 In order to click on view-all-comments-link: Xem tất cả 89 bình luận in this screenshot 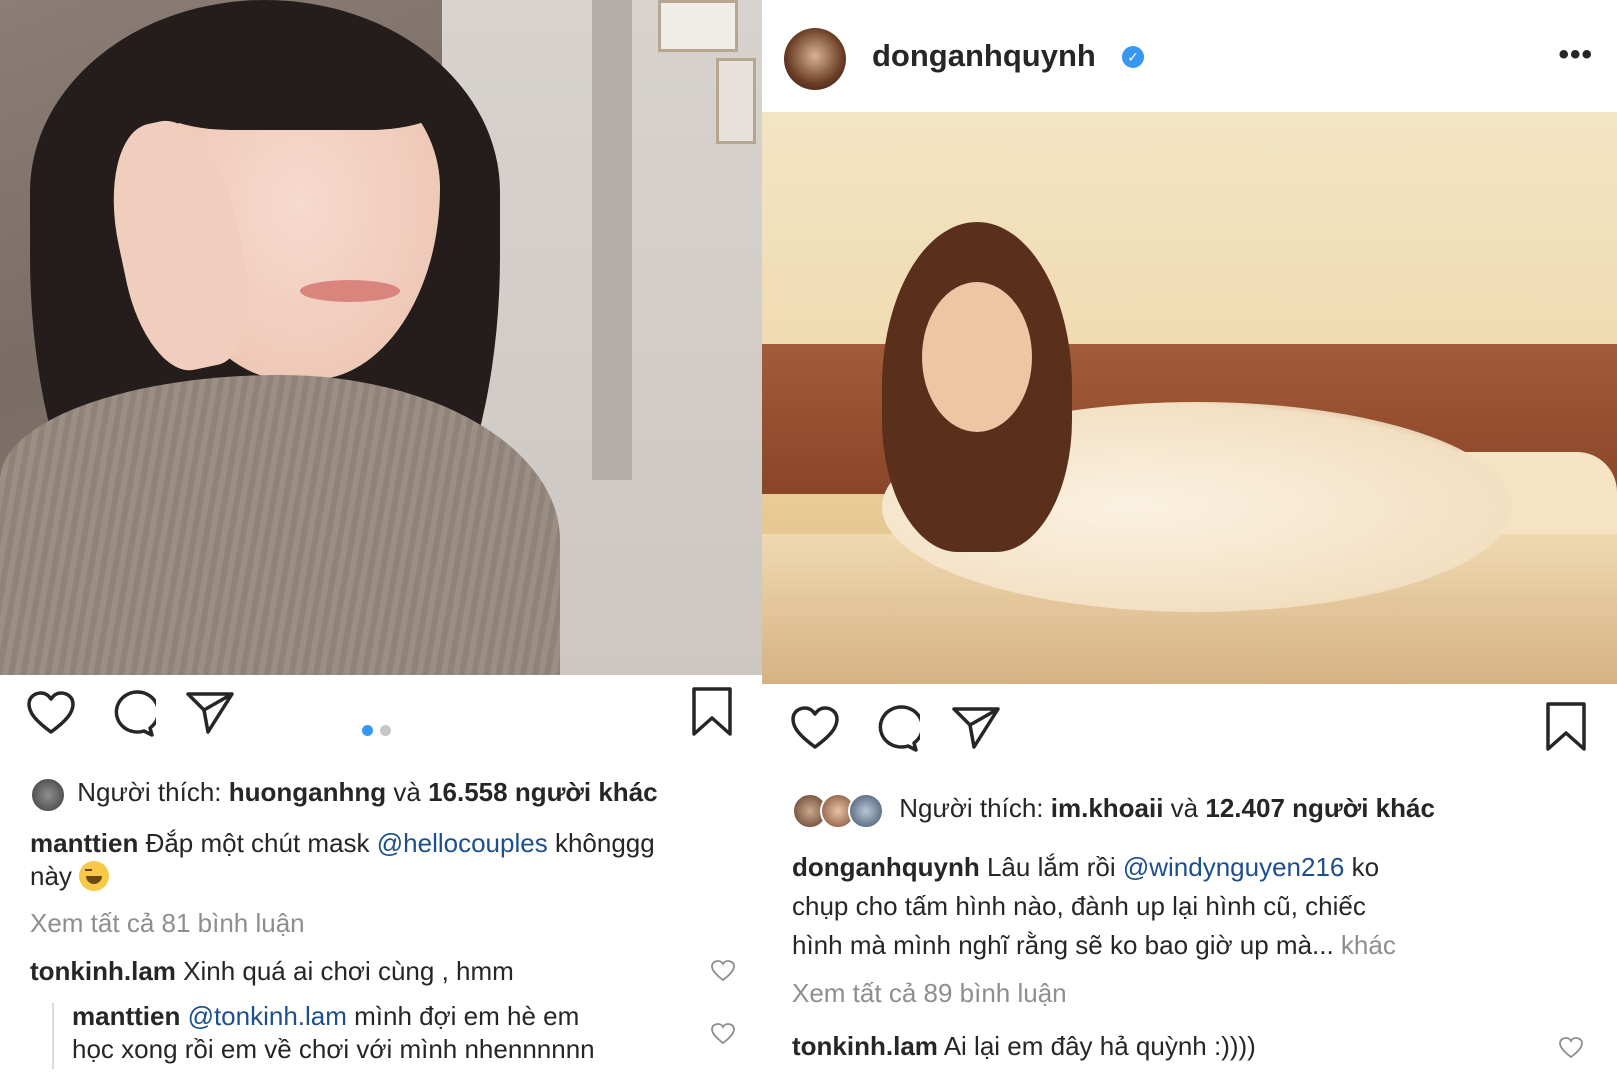, I will do `click(929, 993)`.